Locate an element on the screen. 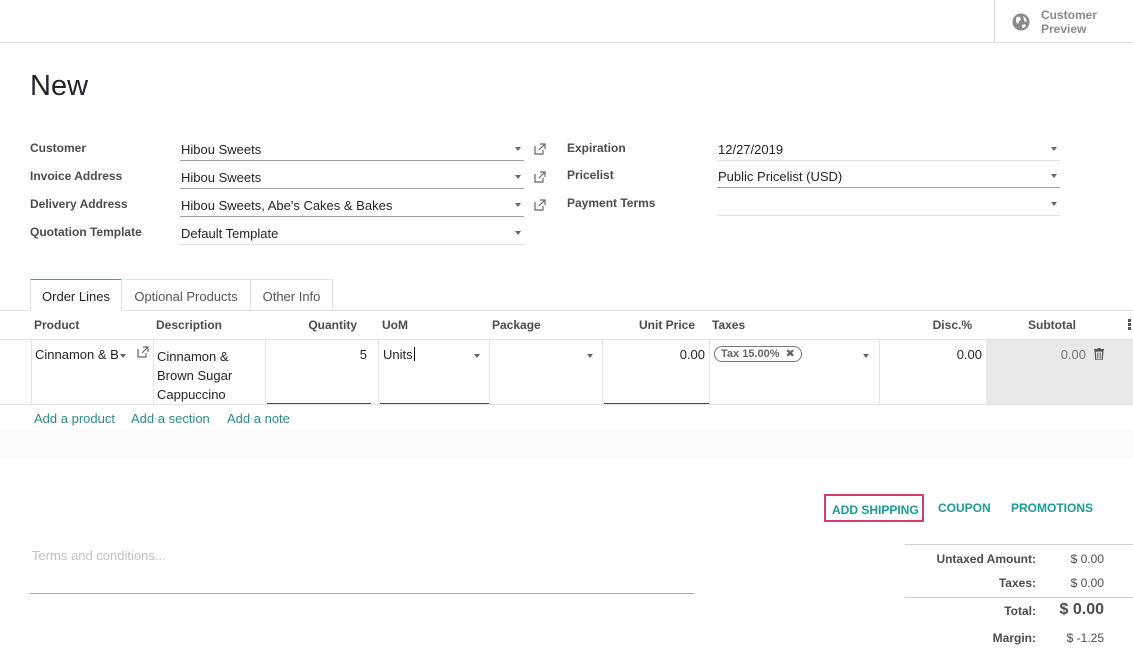 Image resolution: width=1133 pixels, height=656 pixels. page-title: New is located at coordinates (59, 86).